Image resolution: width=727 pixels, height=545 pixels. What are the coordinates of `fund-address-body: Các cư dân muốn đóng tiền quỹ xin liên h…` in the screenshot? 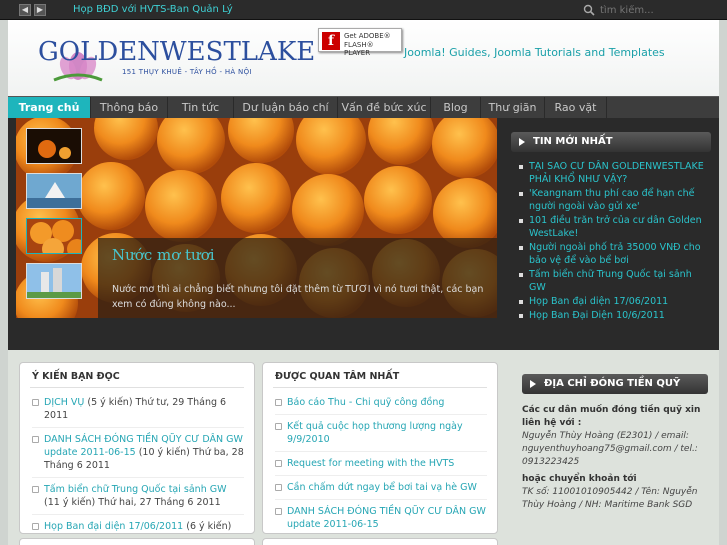 It's located at (615, 458).